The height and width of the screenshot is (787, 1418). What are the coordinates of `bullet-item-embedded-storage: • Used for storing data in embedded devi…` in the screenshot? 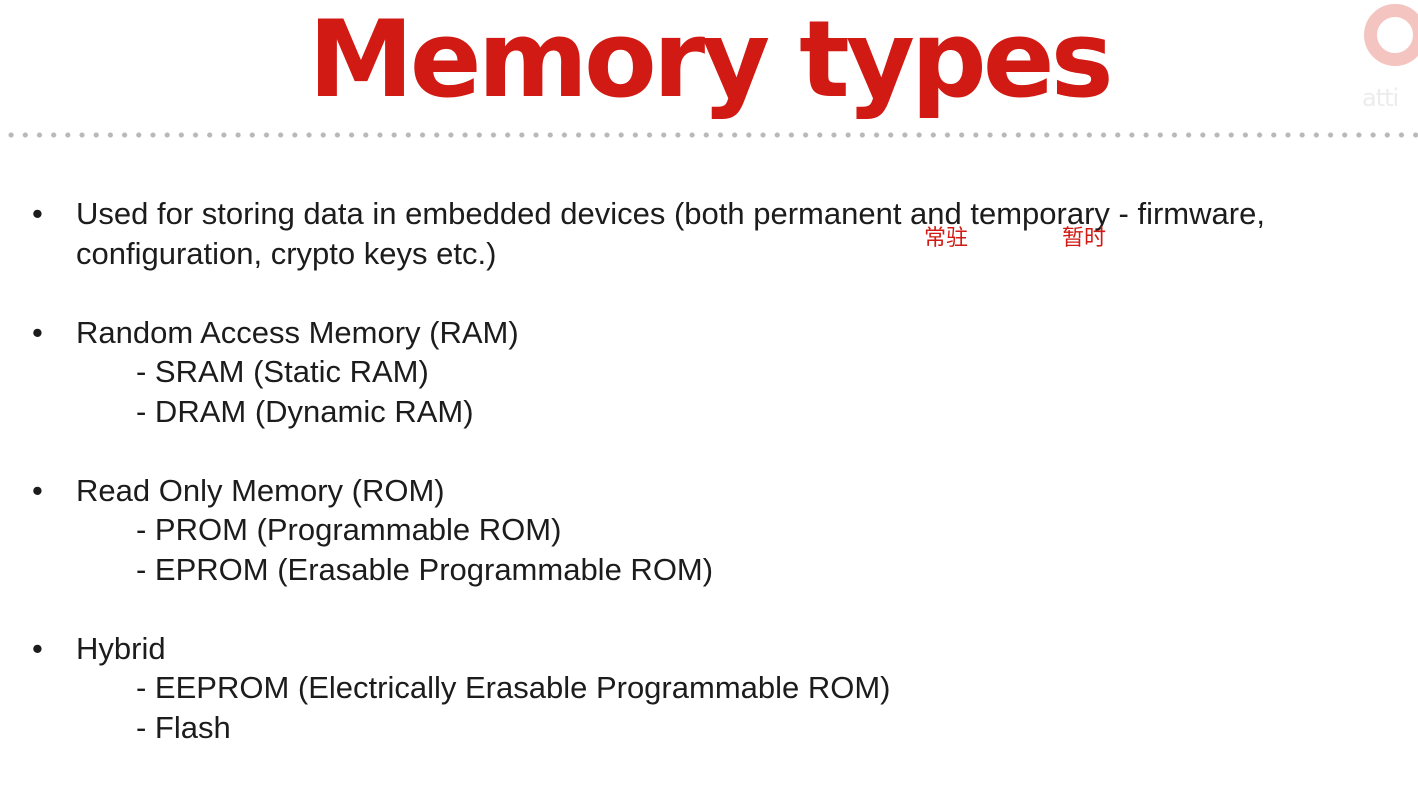 It's located at (709, 233).